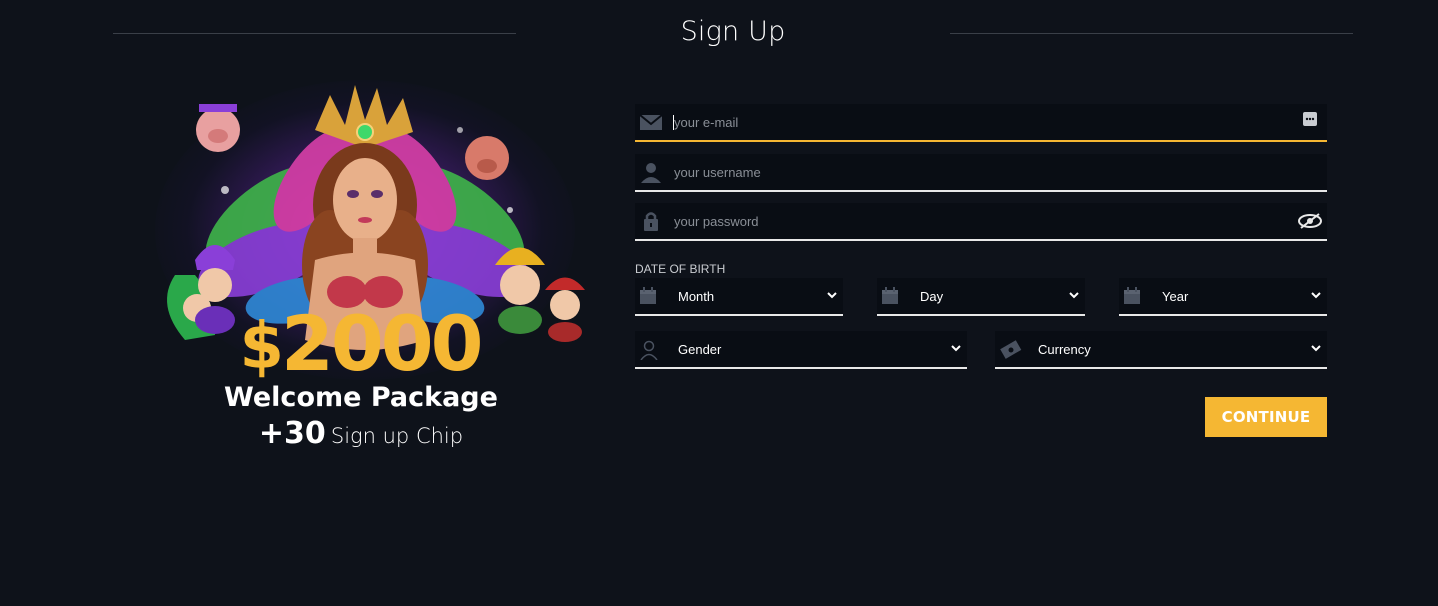  What do you see at coordinates (292, 433) in the screenshot?
I see `promo-chip-amount: +30` at bounding box center [292, 433].